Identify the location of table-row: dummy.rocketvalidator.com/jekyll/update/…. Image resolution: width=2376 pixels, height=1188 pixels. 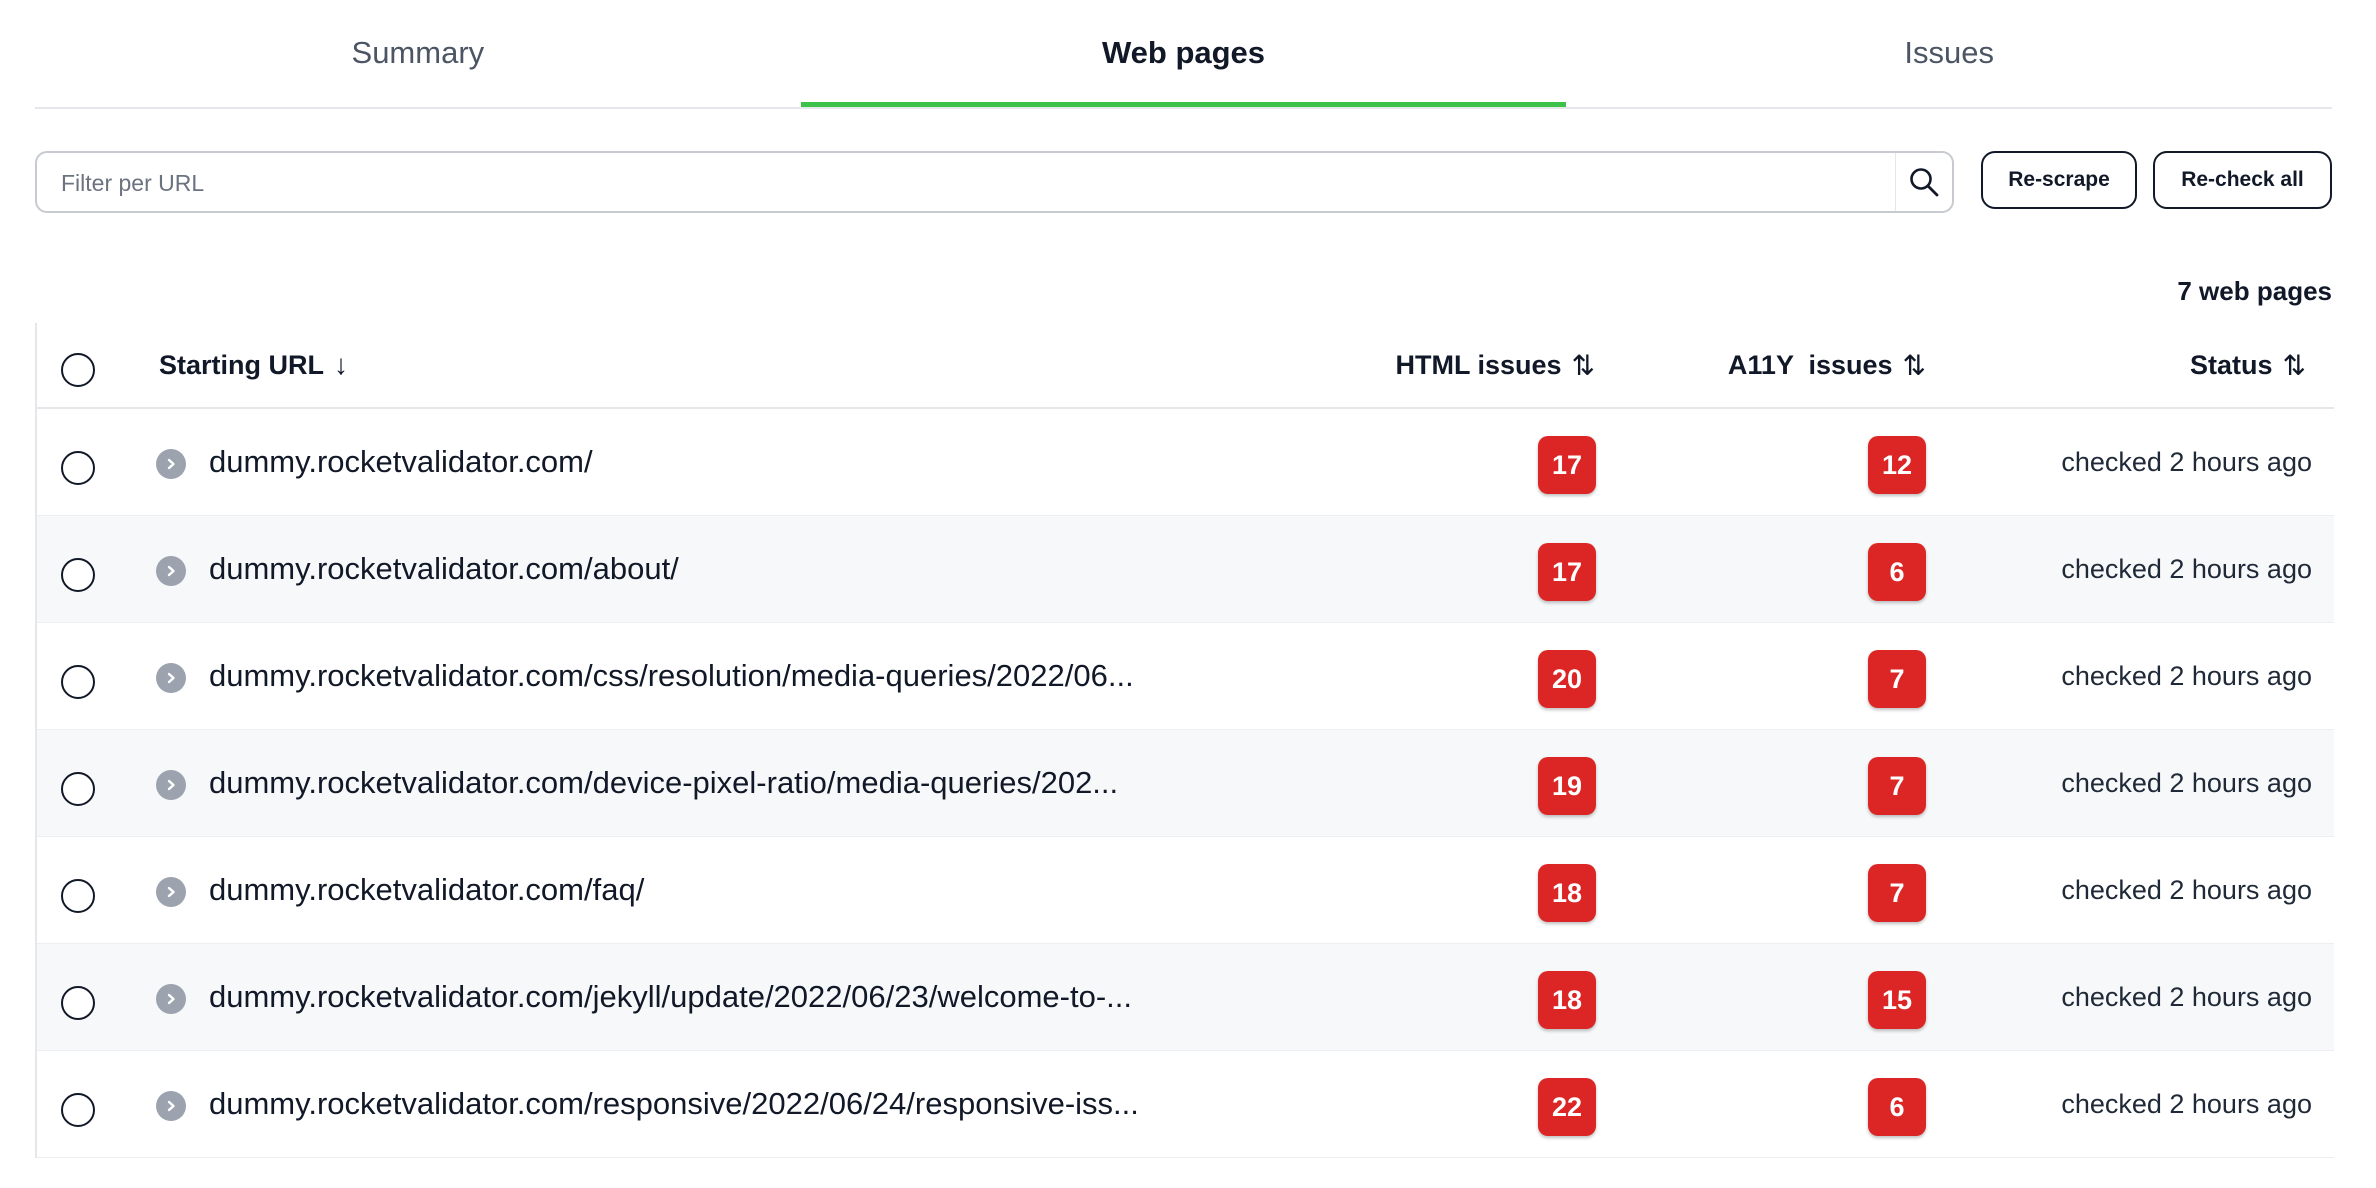
(1185, 997).